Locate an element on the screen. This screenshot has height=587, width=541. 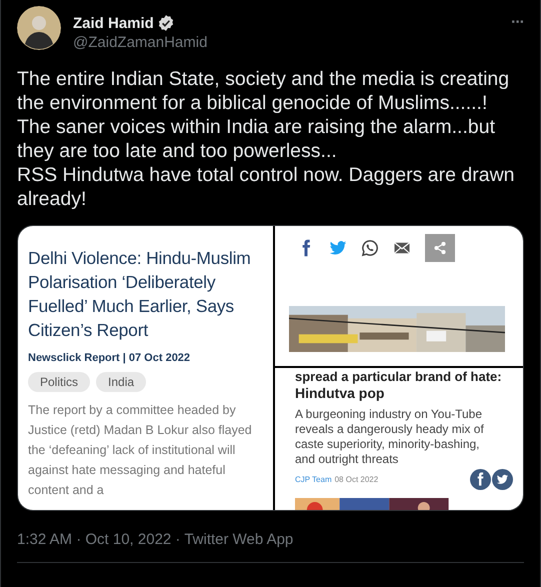
bird-icon is located at coordinates (502, 479).